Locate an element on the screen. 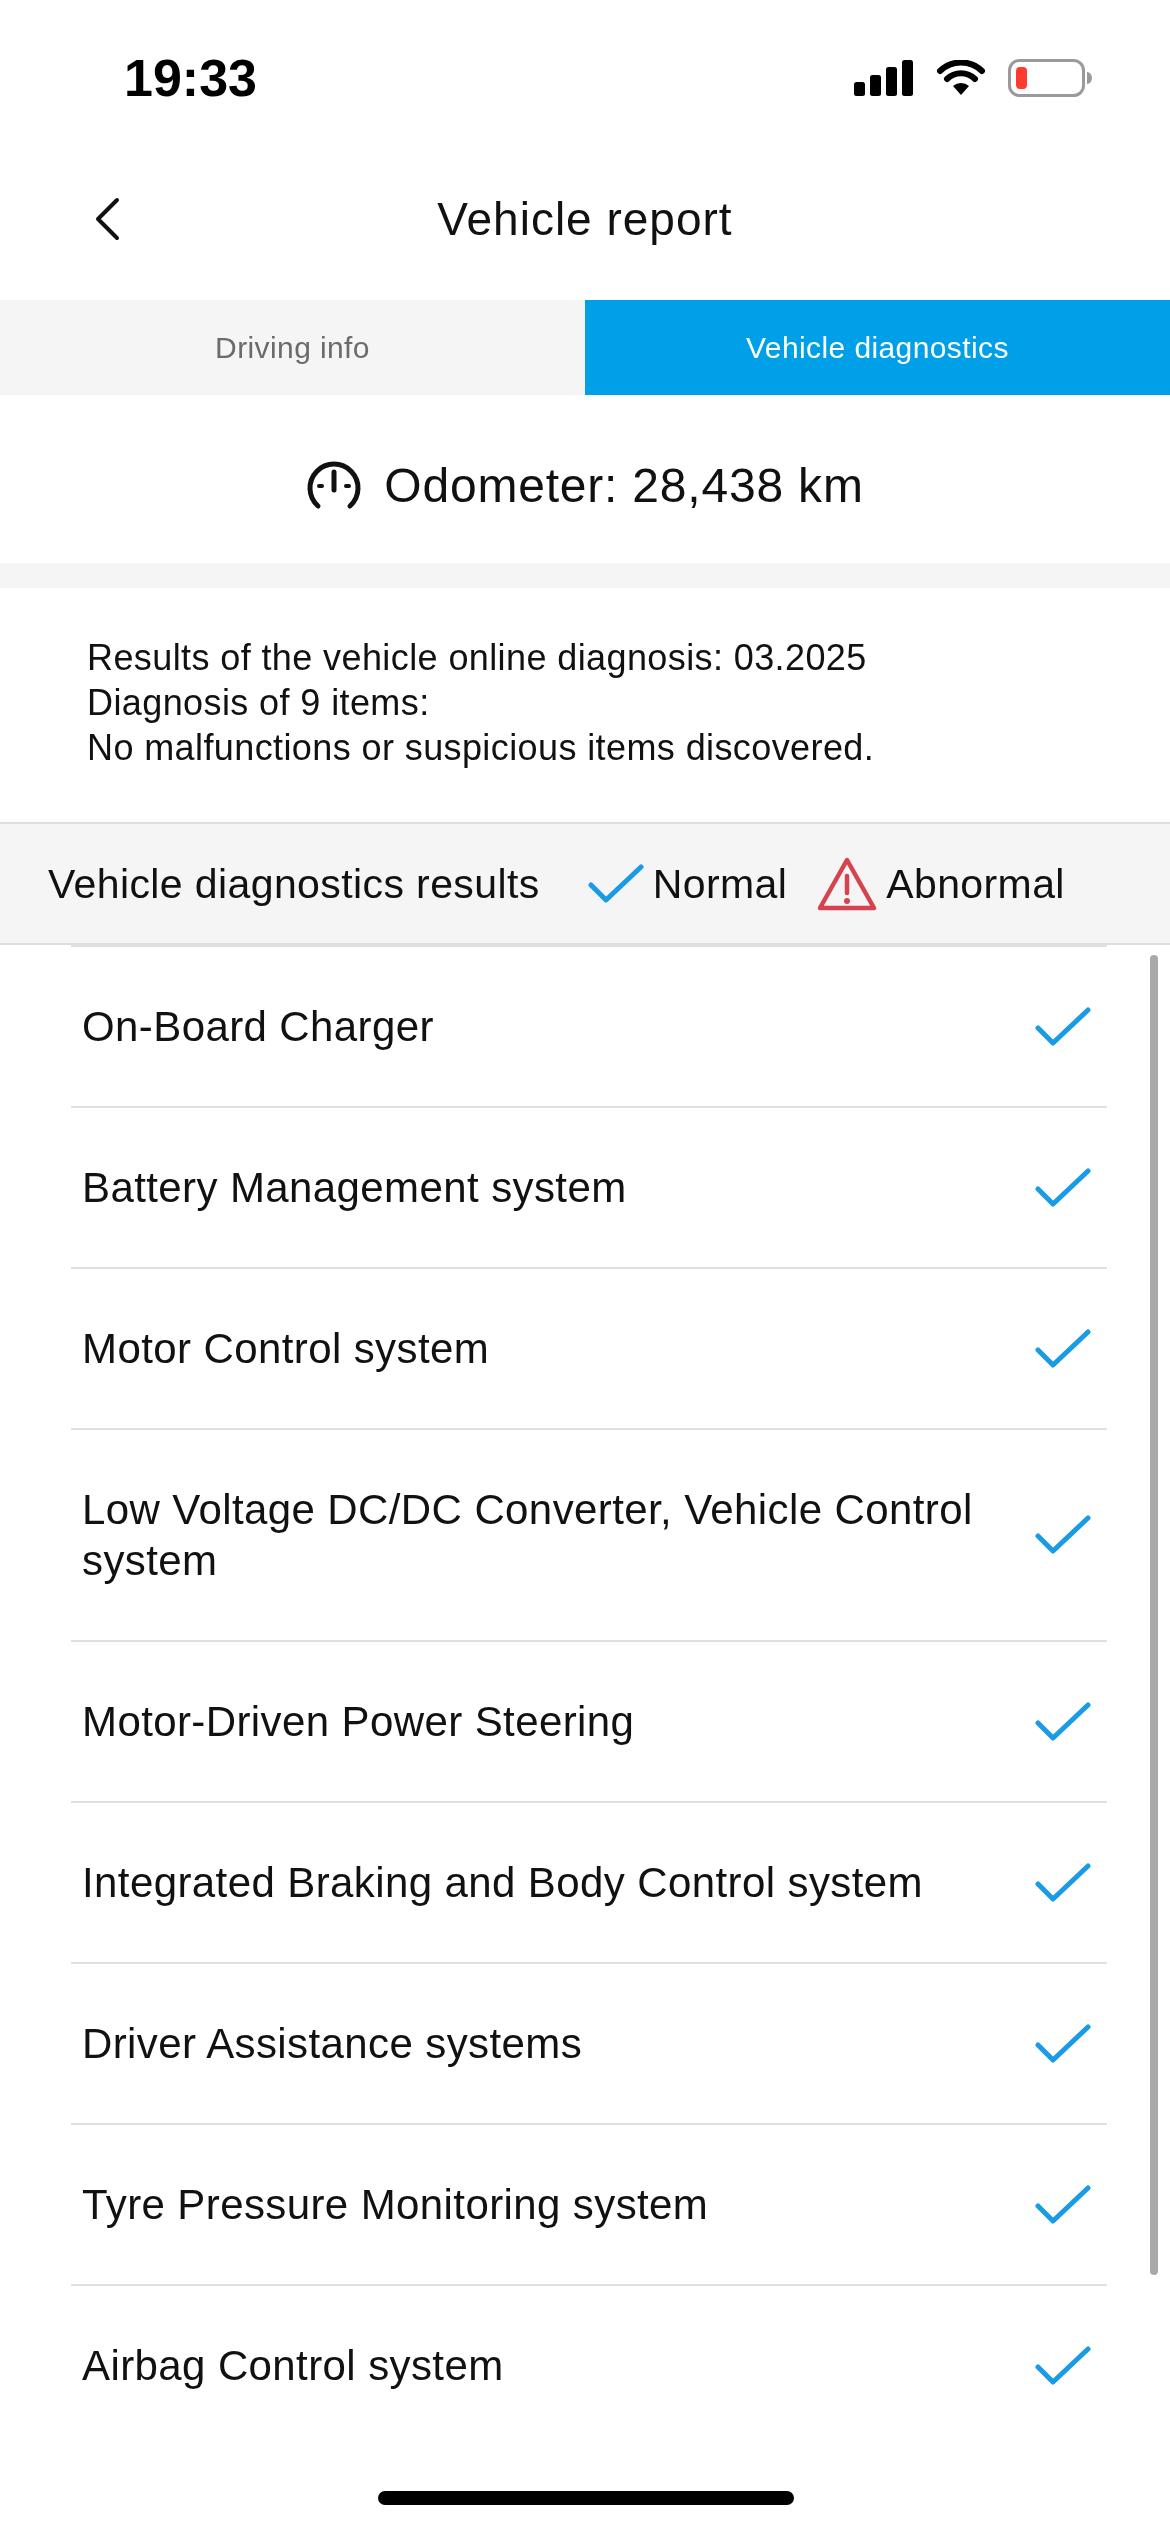  diagnostic-item: Integrated Braking and Body Control system is located at coordinates (502, 1883).